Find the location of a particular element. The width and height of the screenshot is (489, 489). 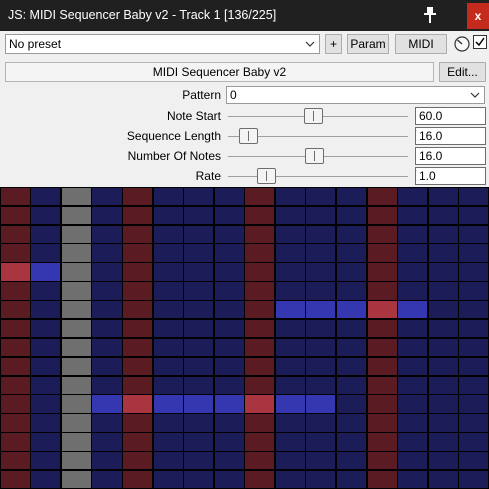

slider-value-input: 60.0 is located at coordinates (450, 116).